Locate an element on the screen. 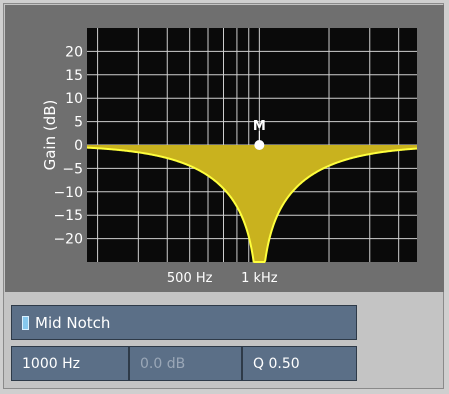 This screenshot has height=394, width=449. y-tick-label: −20 is located at coordinates (68, 240).